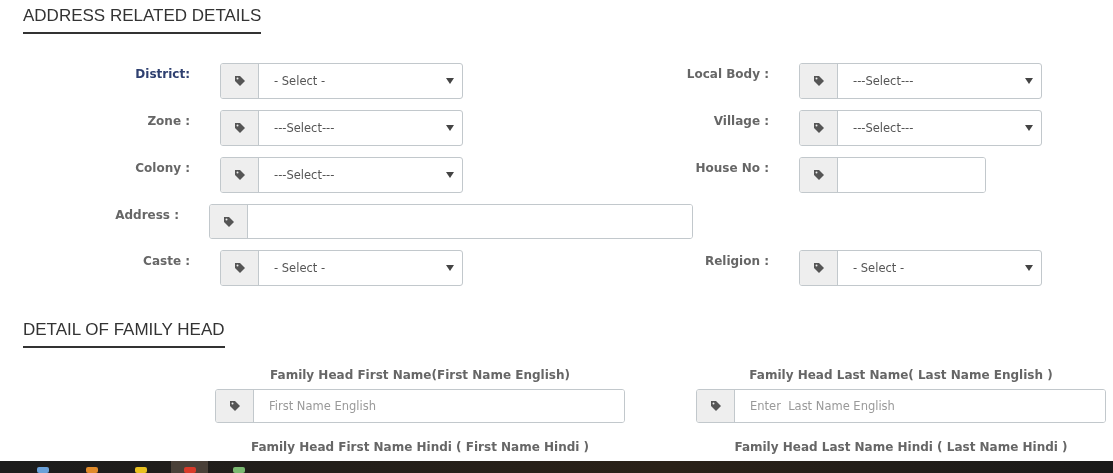  Describe the element at coordinates (731, 167) in the screenshot. I see `field-label: House No :` at that location.